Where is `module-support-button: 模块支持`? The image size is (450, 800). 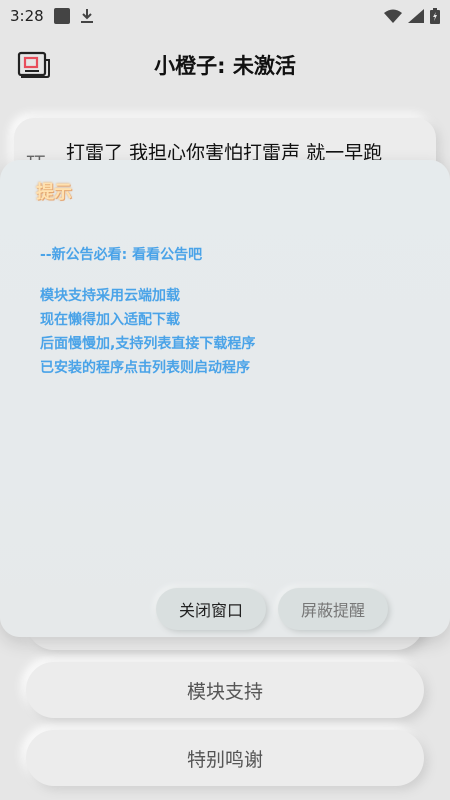
module-support-button: 模块支持 is located at coordinates (225, 690).